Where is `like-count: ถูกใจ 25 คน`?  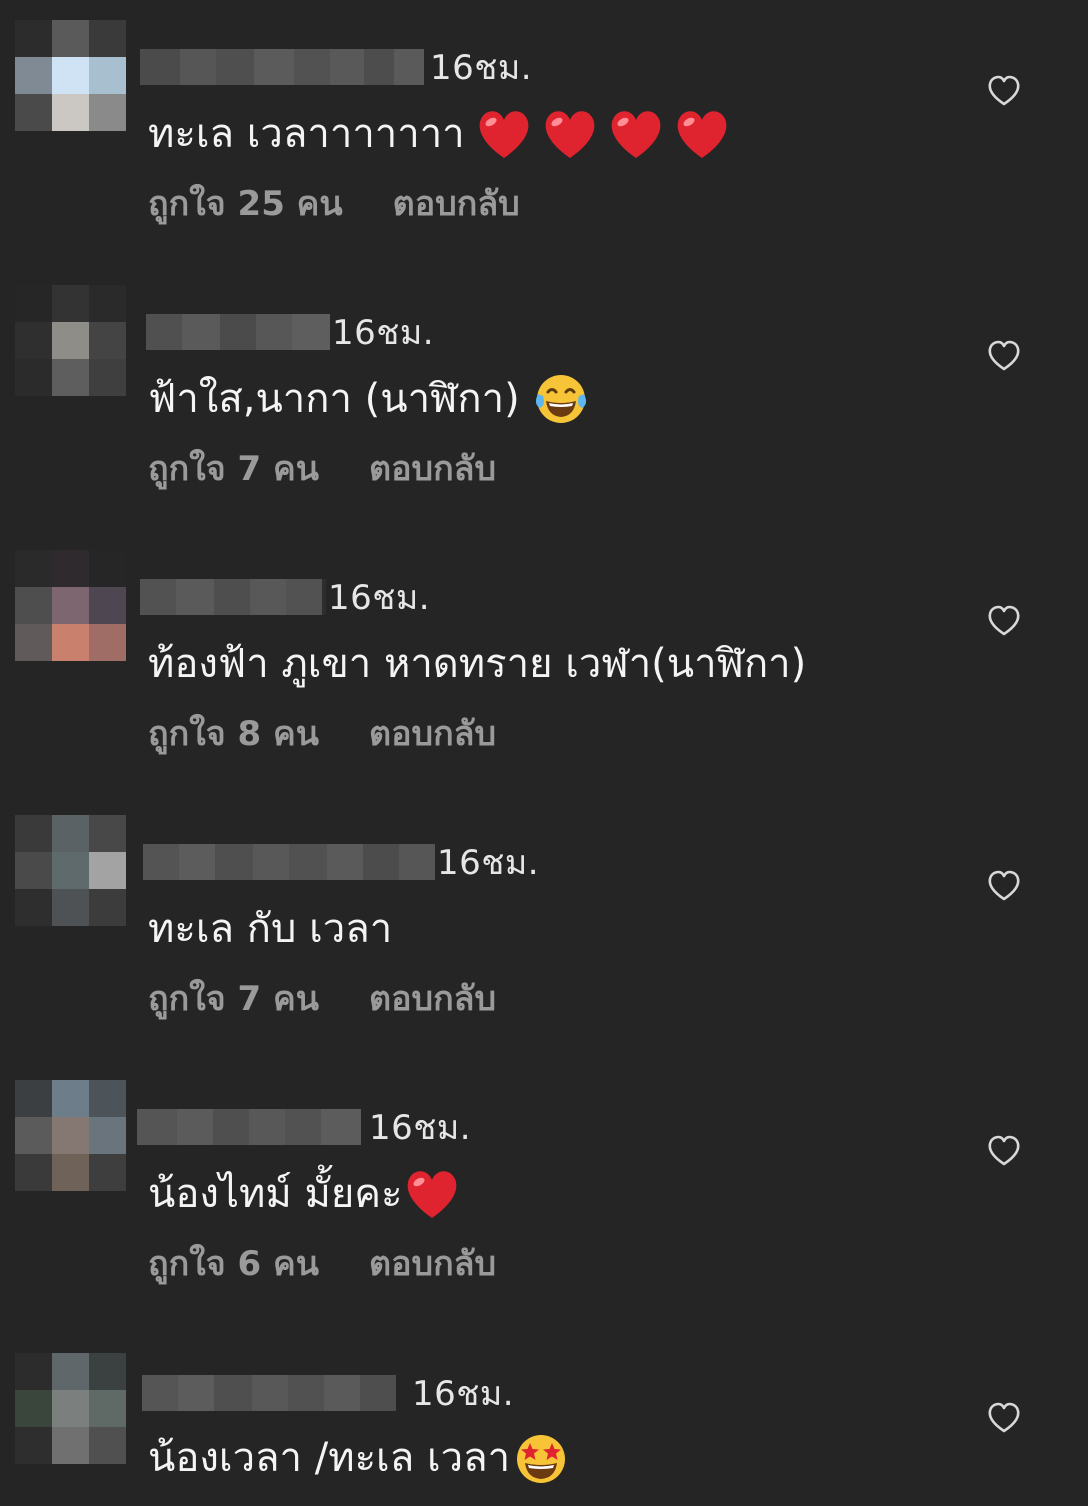
like-count: ถูกใจ 25 คน is located at coordinates (245, 203).